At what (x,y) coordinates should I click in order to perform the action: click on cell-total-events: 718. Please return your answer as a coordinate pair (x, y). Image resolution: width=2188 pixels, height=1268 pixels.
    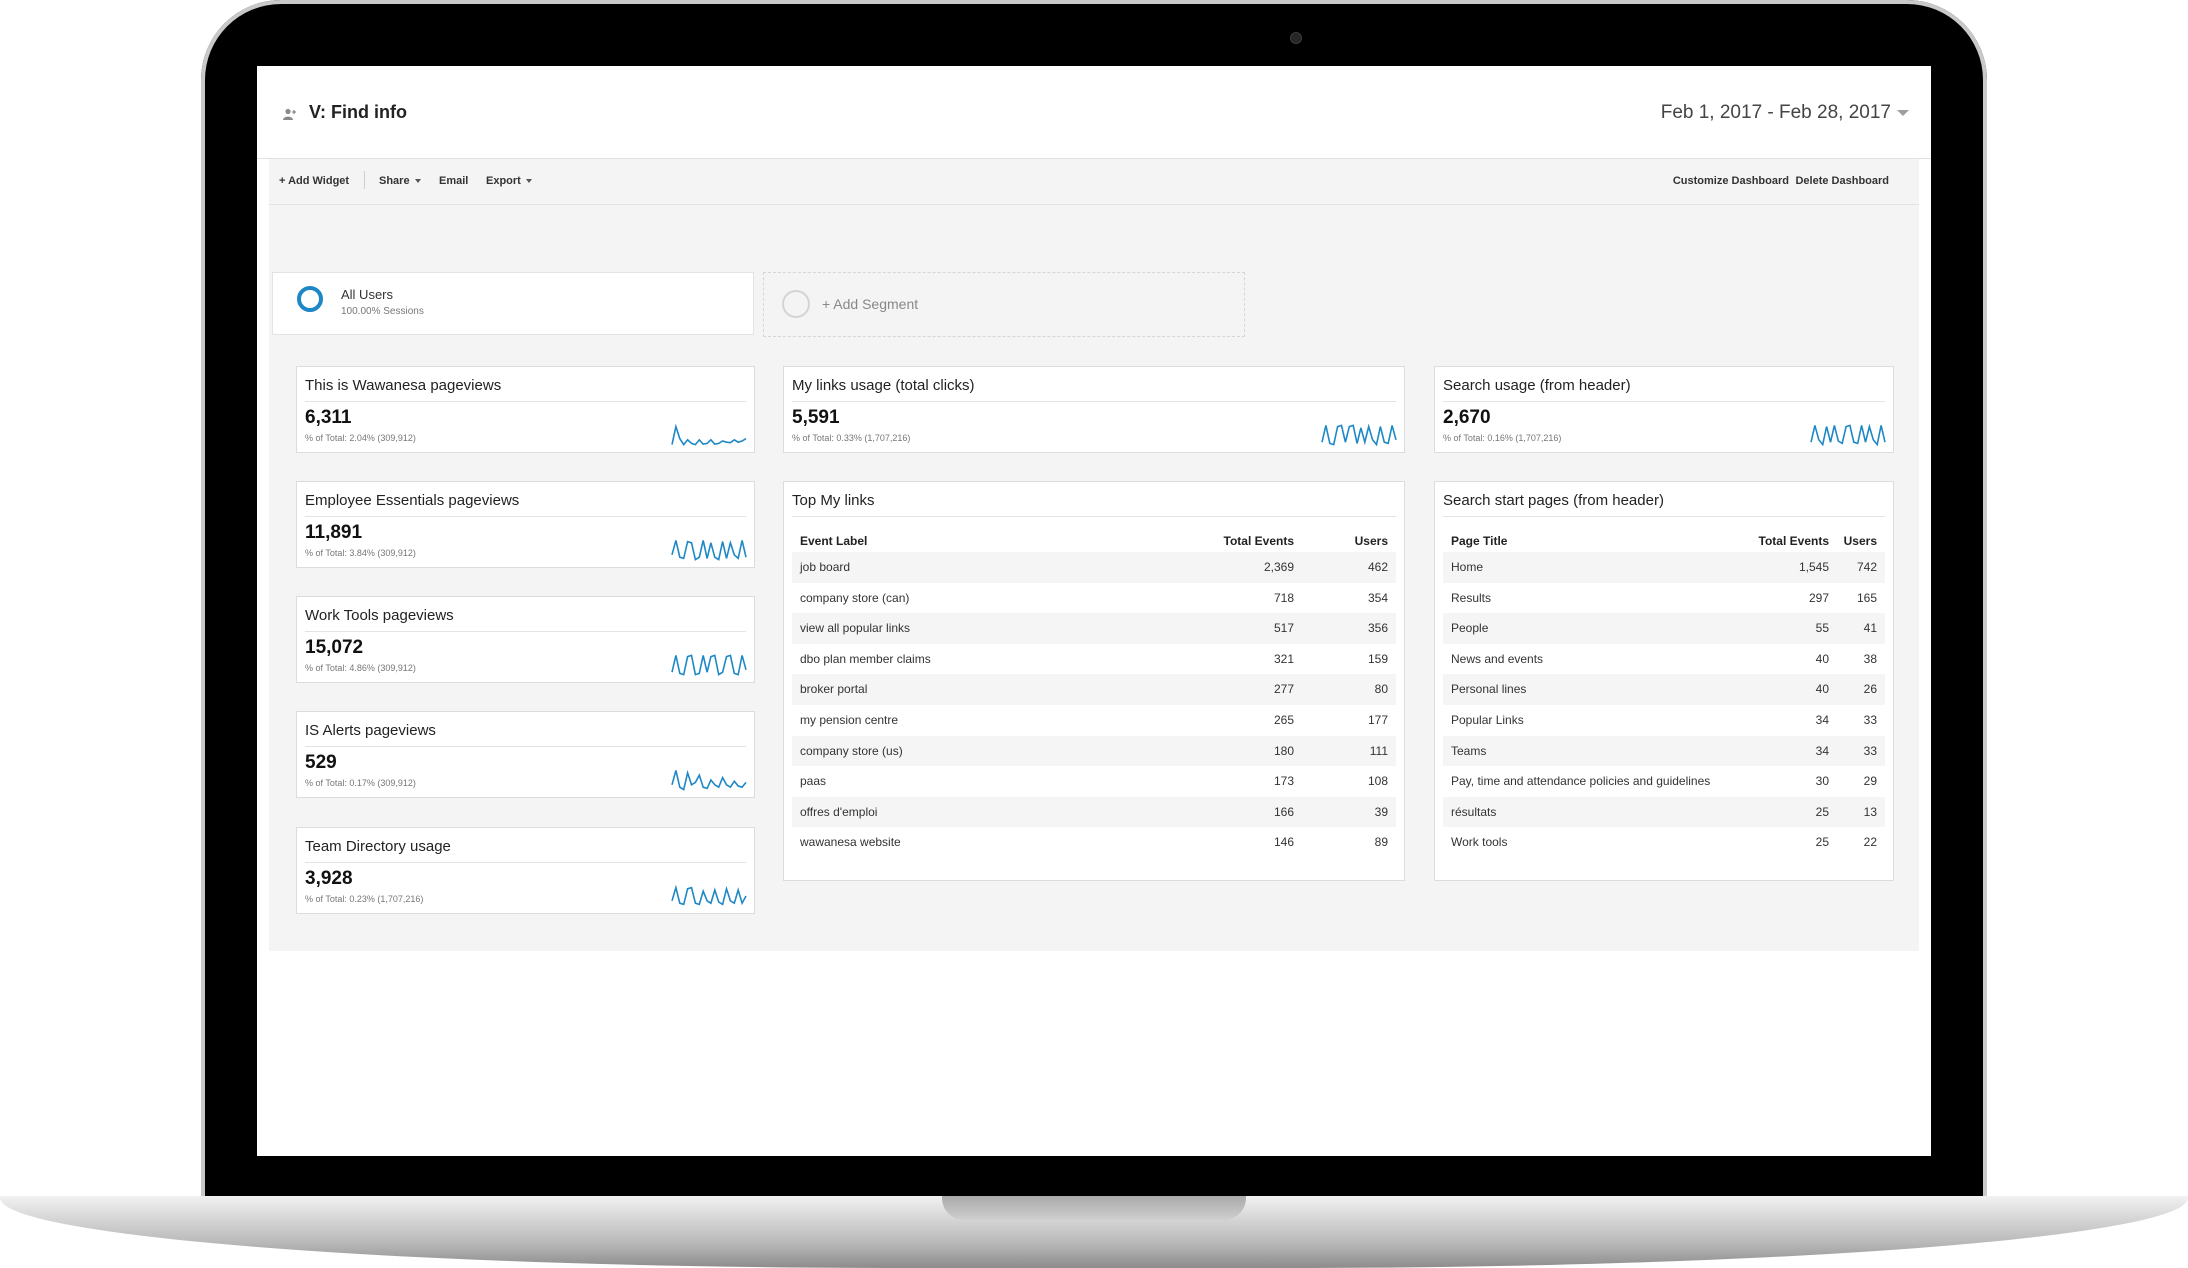
    Looking at the image, I should click on (1283, 597).